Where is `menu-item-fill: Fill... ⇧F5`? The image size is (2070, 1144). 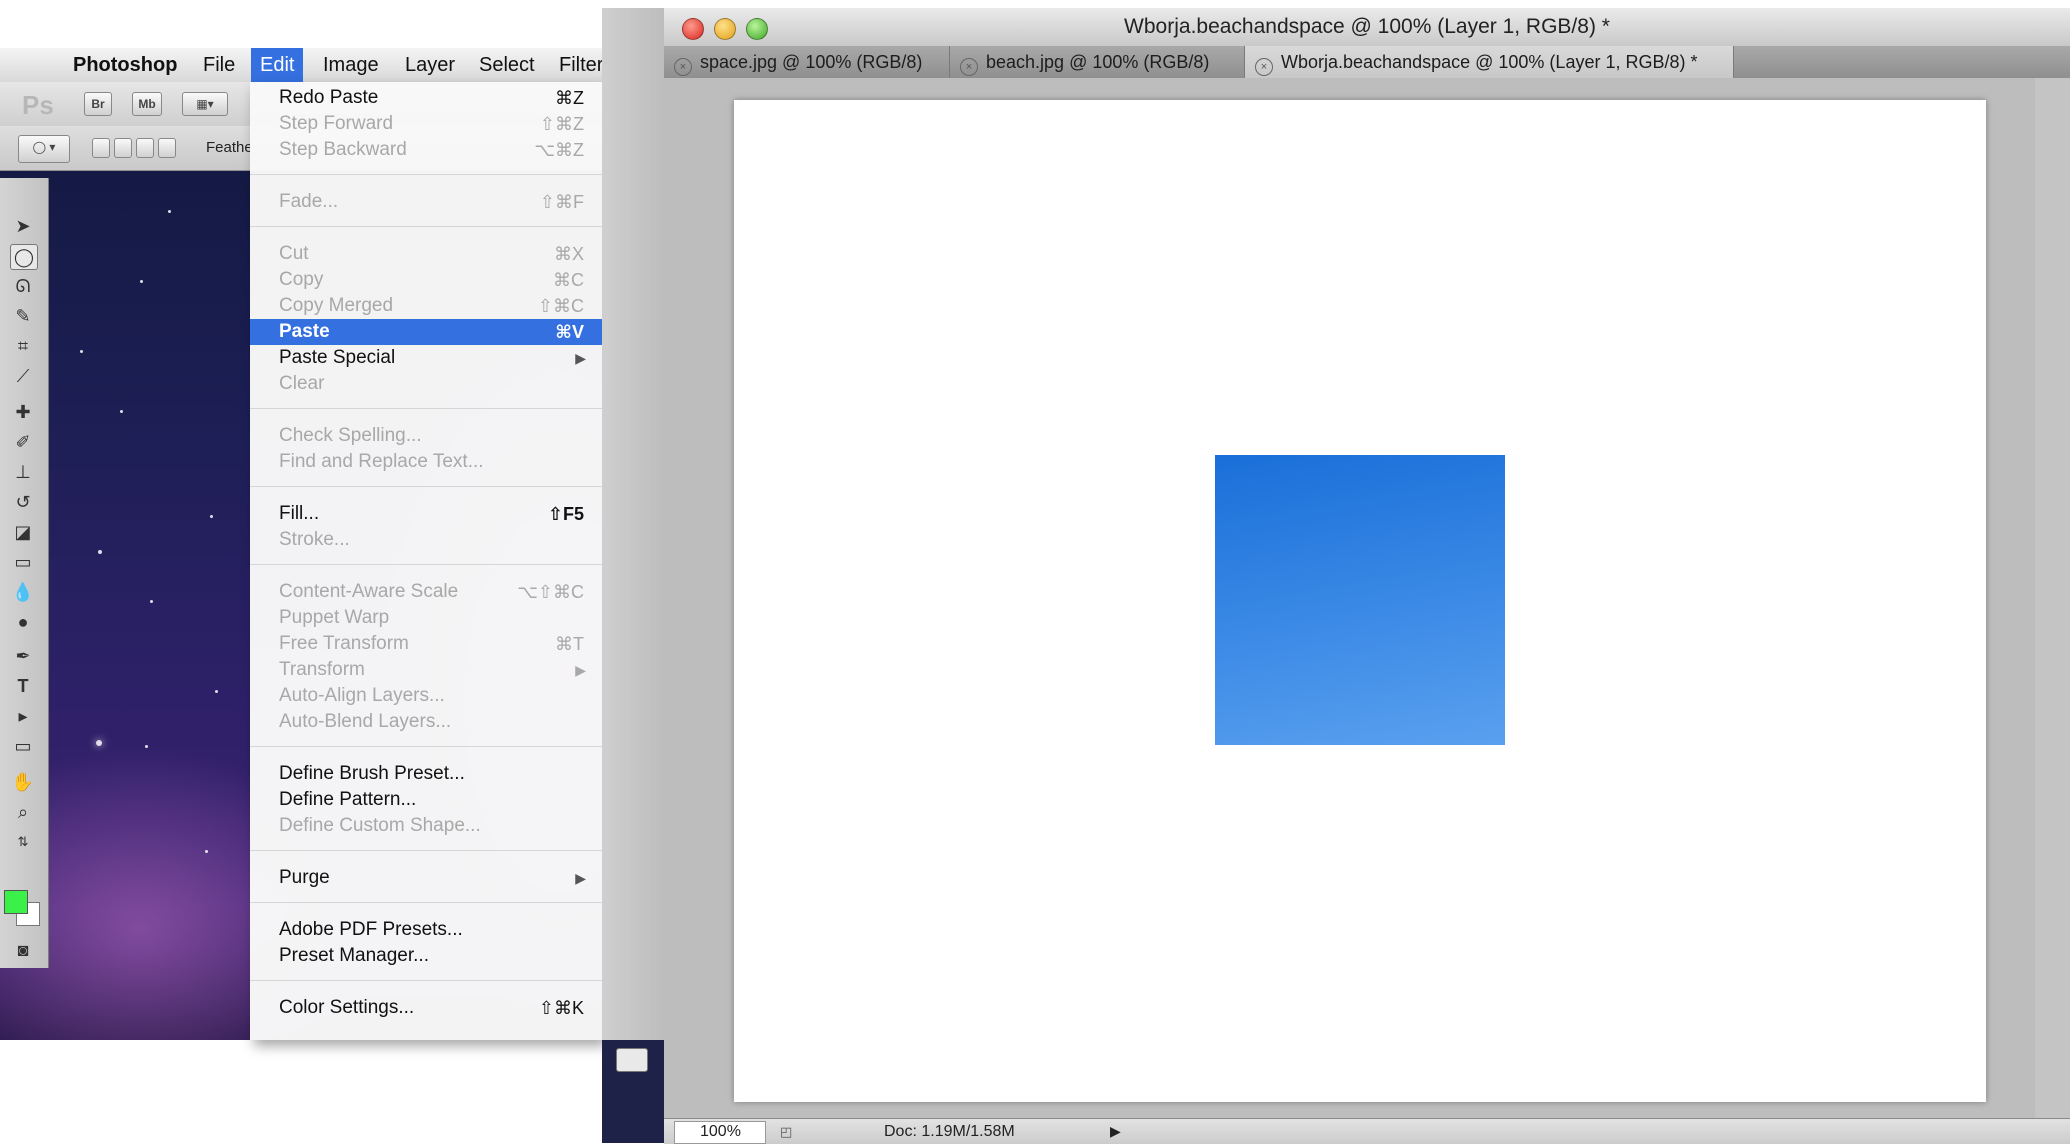 menu-item-fill: Fill... ⇧F5 is located at coordinates (426, 514).